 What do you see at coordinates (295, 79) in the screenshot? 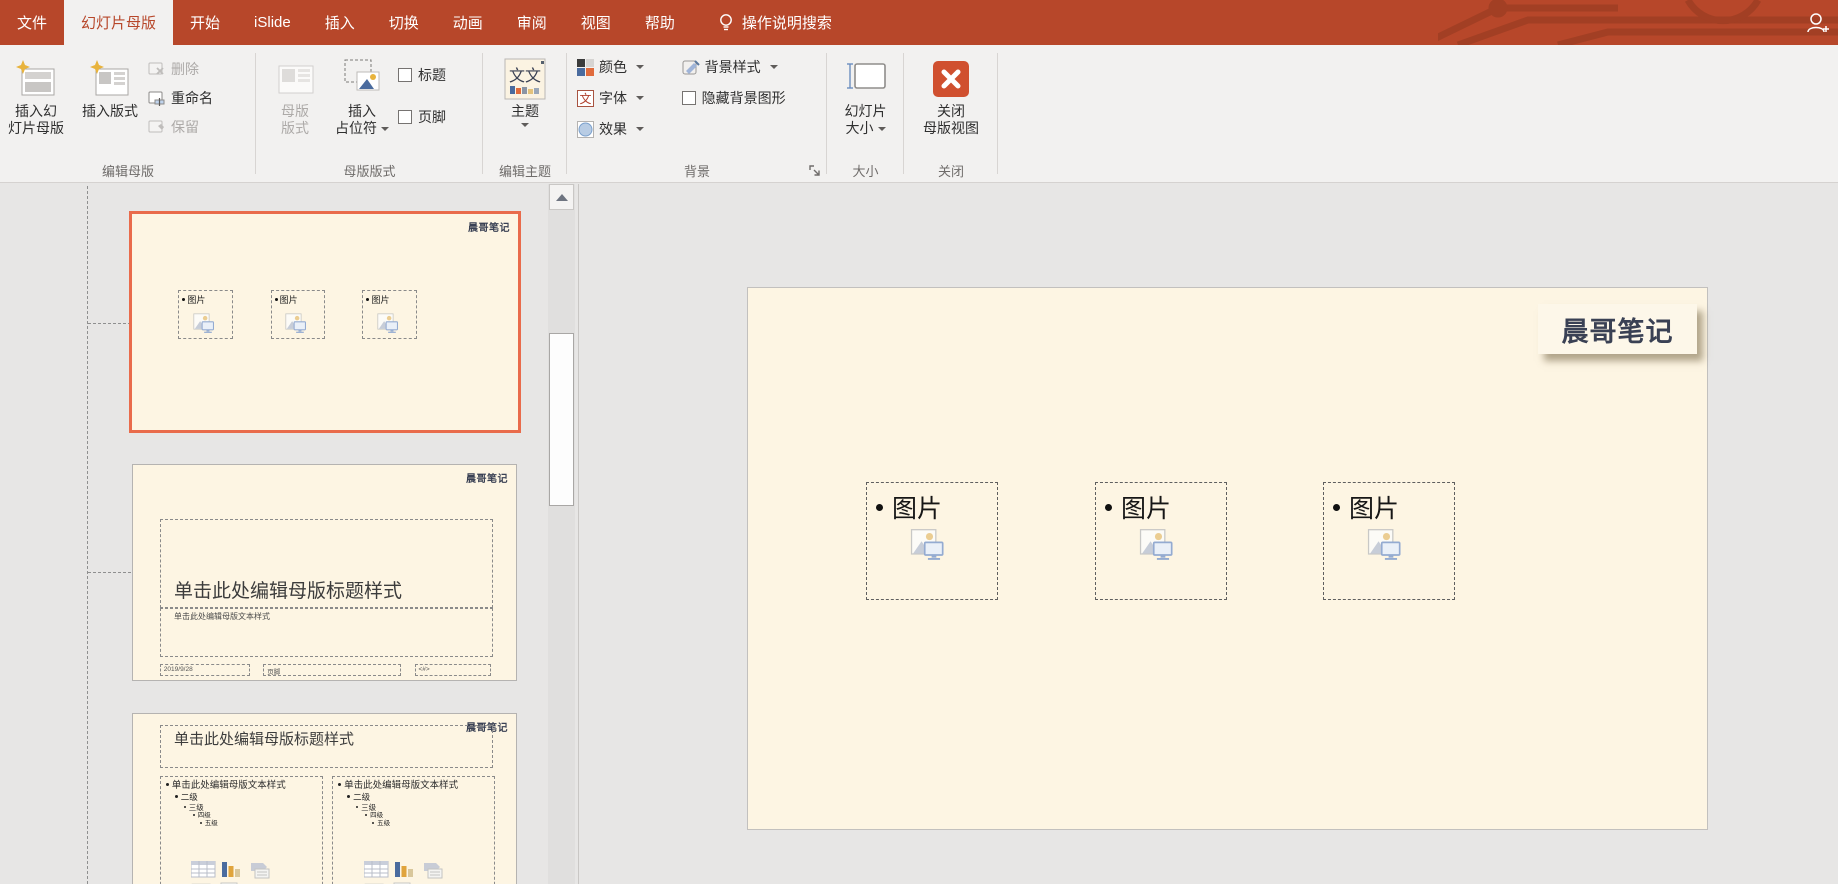
I see `master-layout-icon` at bounding box center [295, 79].